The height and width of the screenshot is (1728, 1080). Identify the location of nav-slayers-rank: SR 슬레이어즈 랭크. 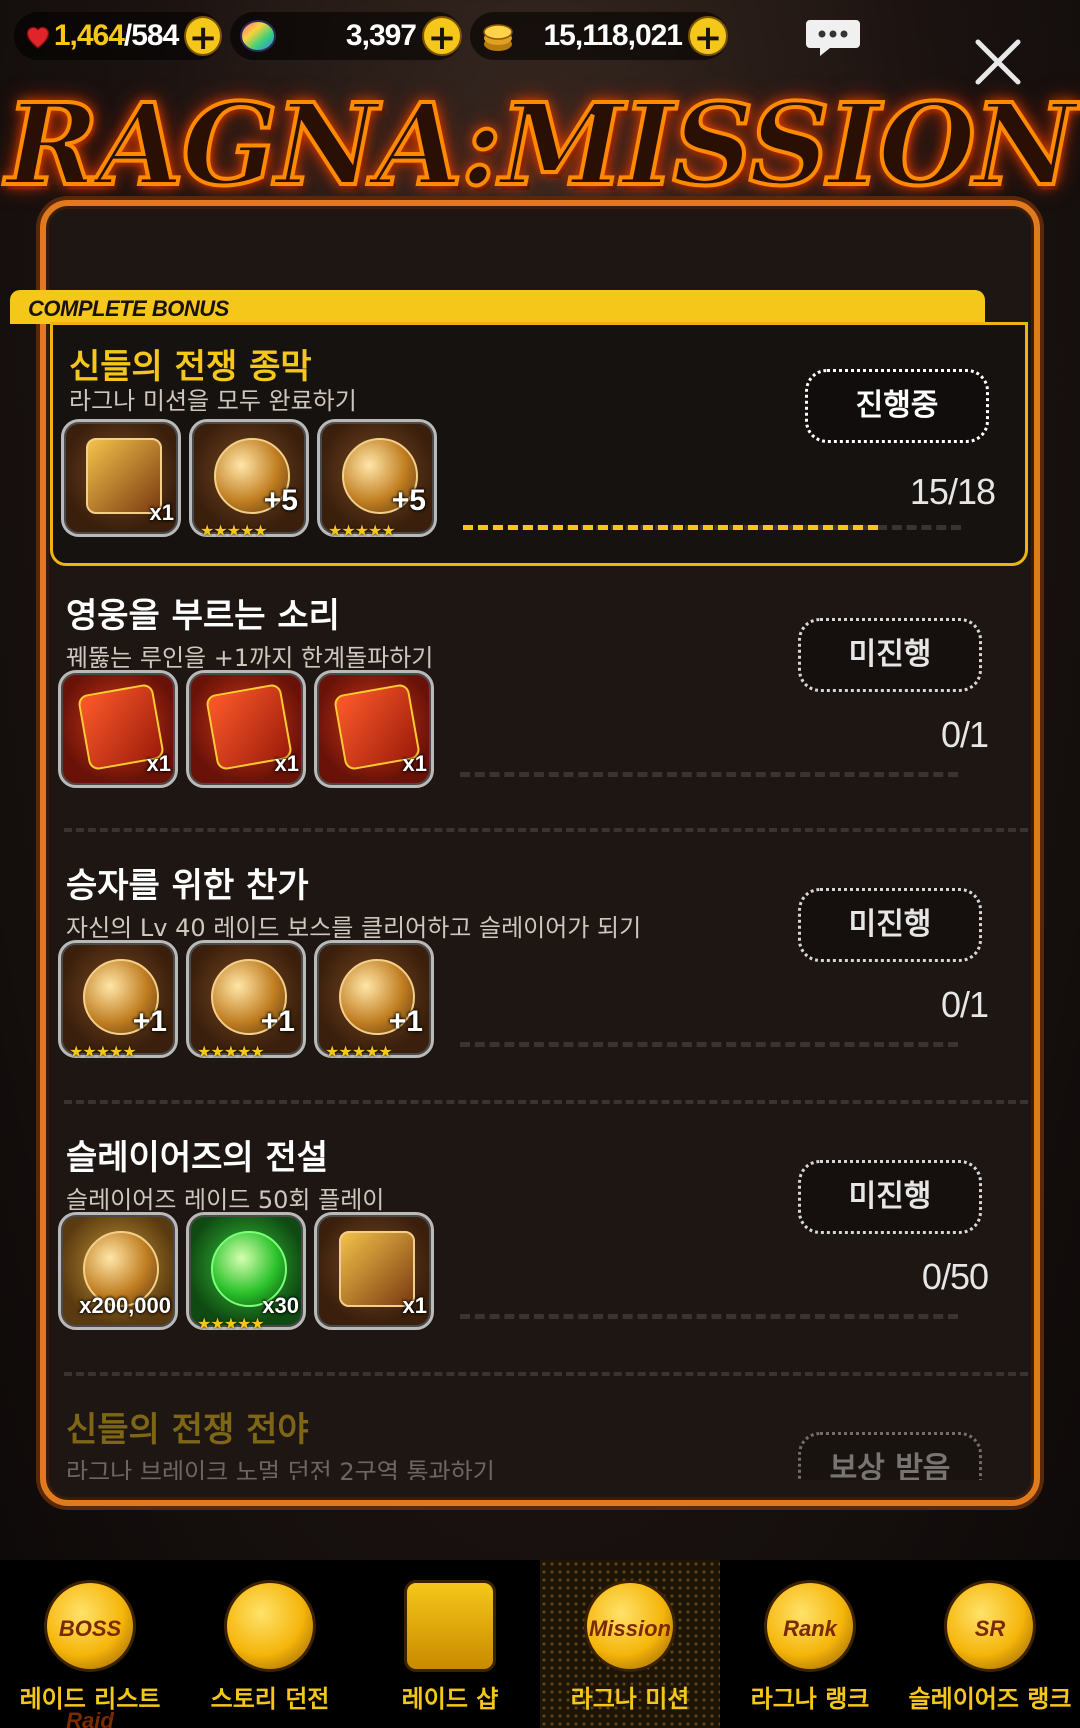
(990, 1644).